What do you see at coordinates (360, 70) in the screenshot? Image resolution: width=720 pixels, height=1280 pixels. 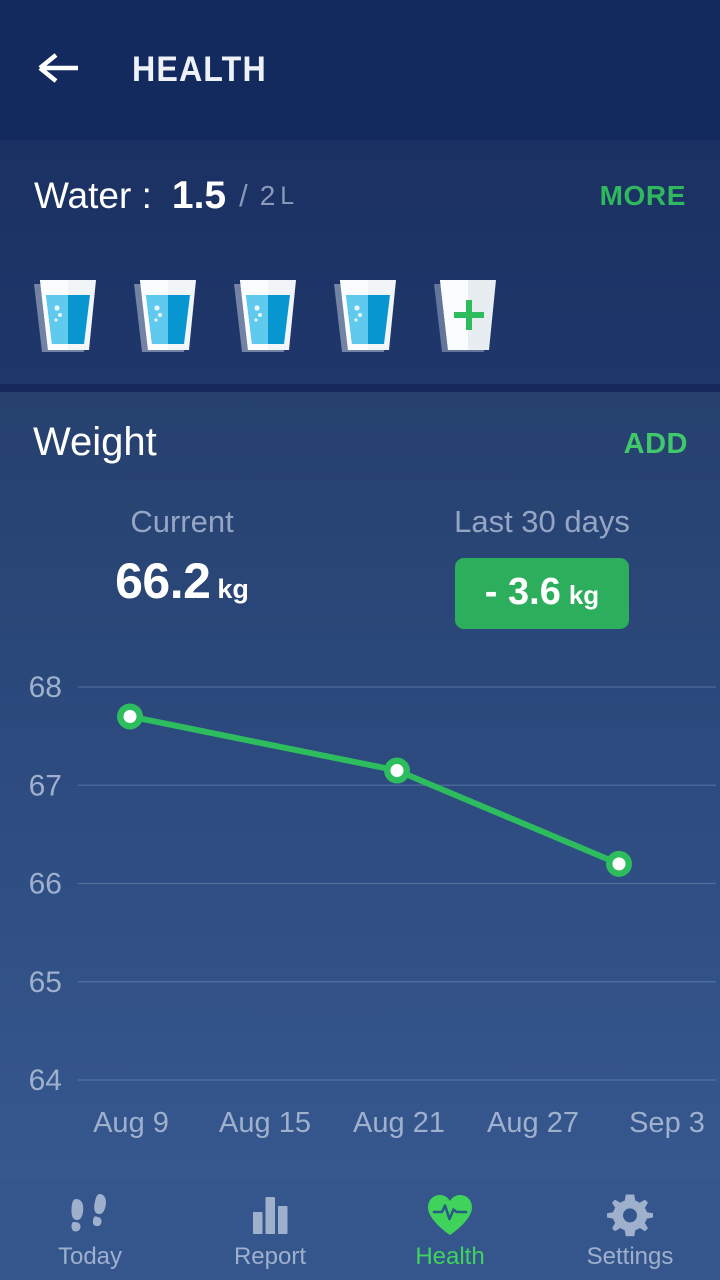 I see `app-header: HEALTH` at bounding box center [360, 70].